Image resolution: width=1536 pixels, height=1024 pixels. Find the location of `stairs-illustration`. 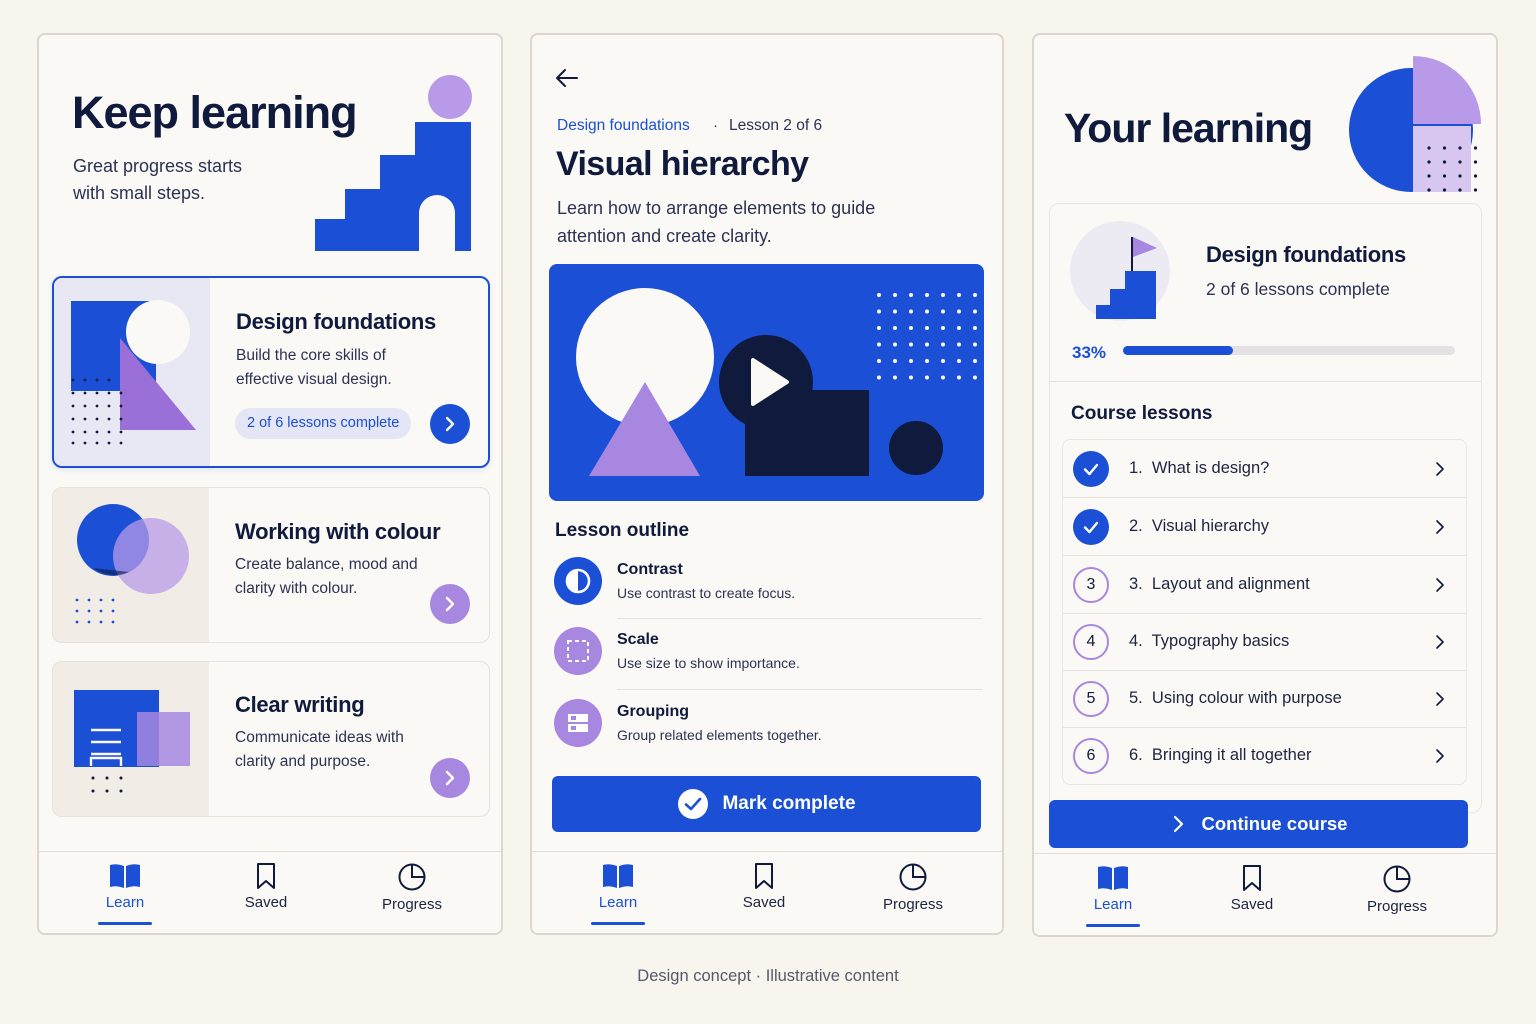

stairs-illustration is located at coordinates (393, 163).